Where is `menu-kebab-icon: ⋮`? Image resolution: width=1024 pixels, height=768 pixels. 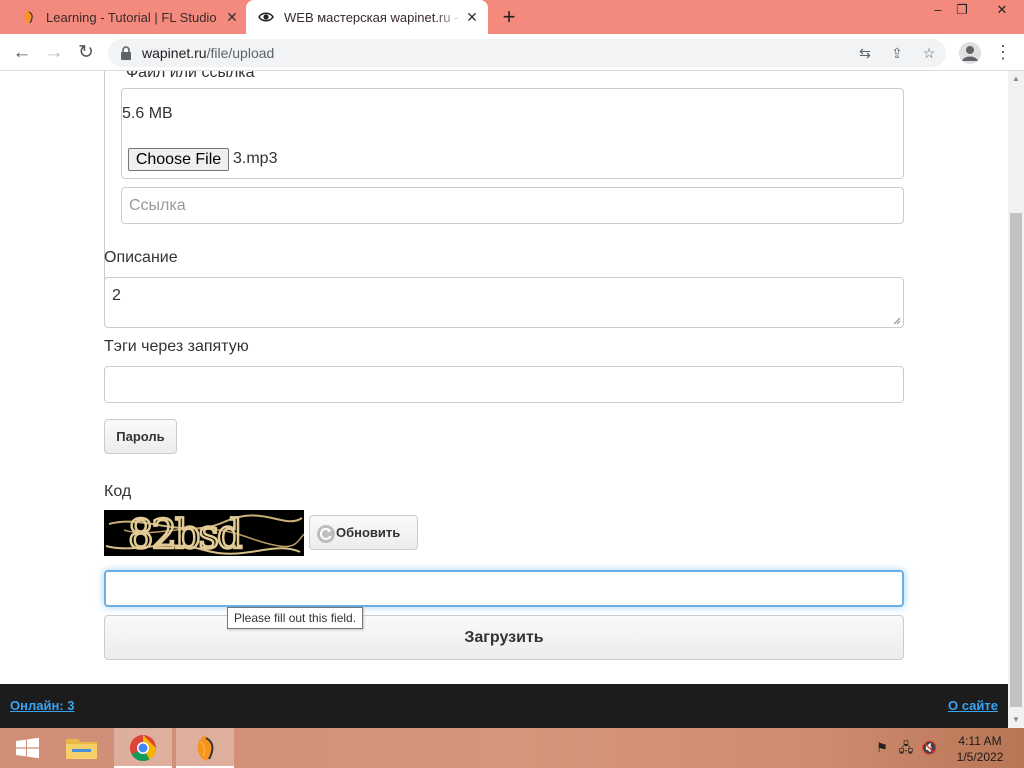
menu-kebab-icon: ⋮ is located at coordinates (1003, 53).